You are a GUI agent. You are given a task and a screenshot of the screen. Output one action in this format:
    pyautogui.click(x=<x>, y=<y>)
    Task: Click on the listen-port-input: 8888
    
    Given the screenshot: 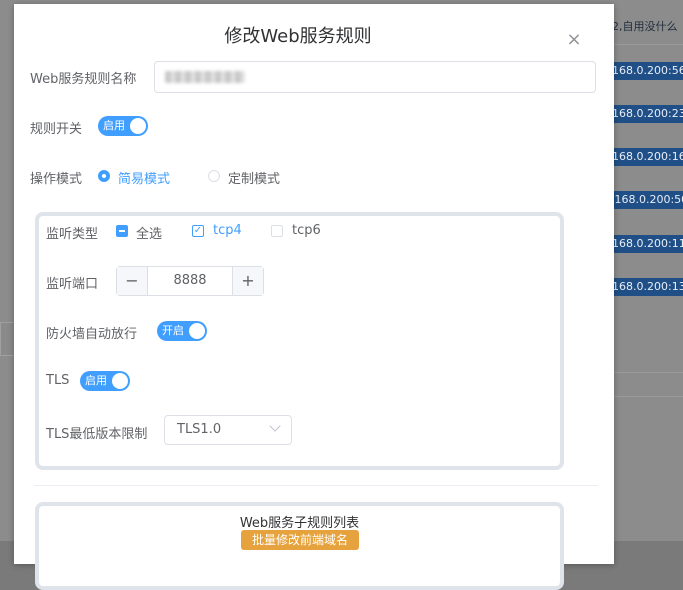 What is the action you would take?
    pyautogui.click(x=190, y=281)
    